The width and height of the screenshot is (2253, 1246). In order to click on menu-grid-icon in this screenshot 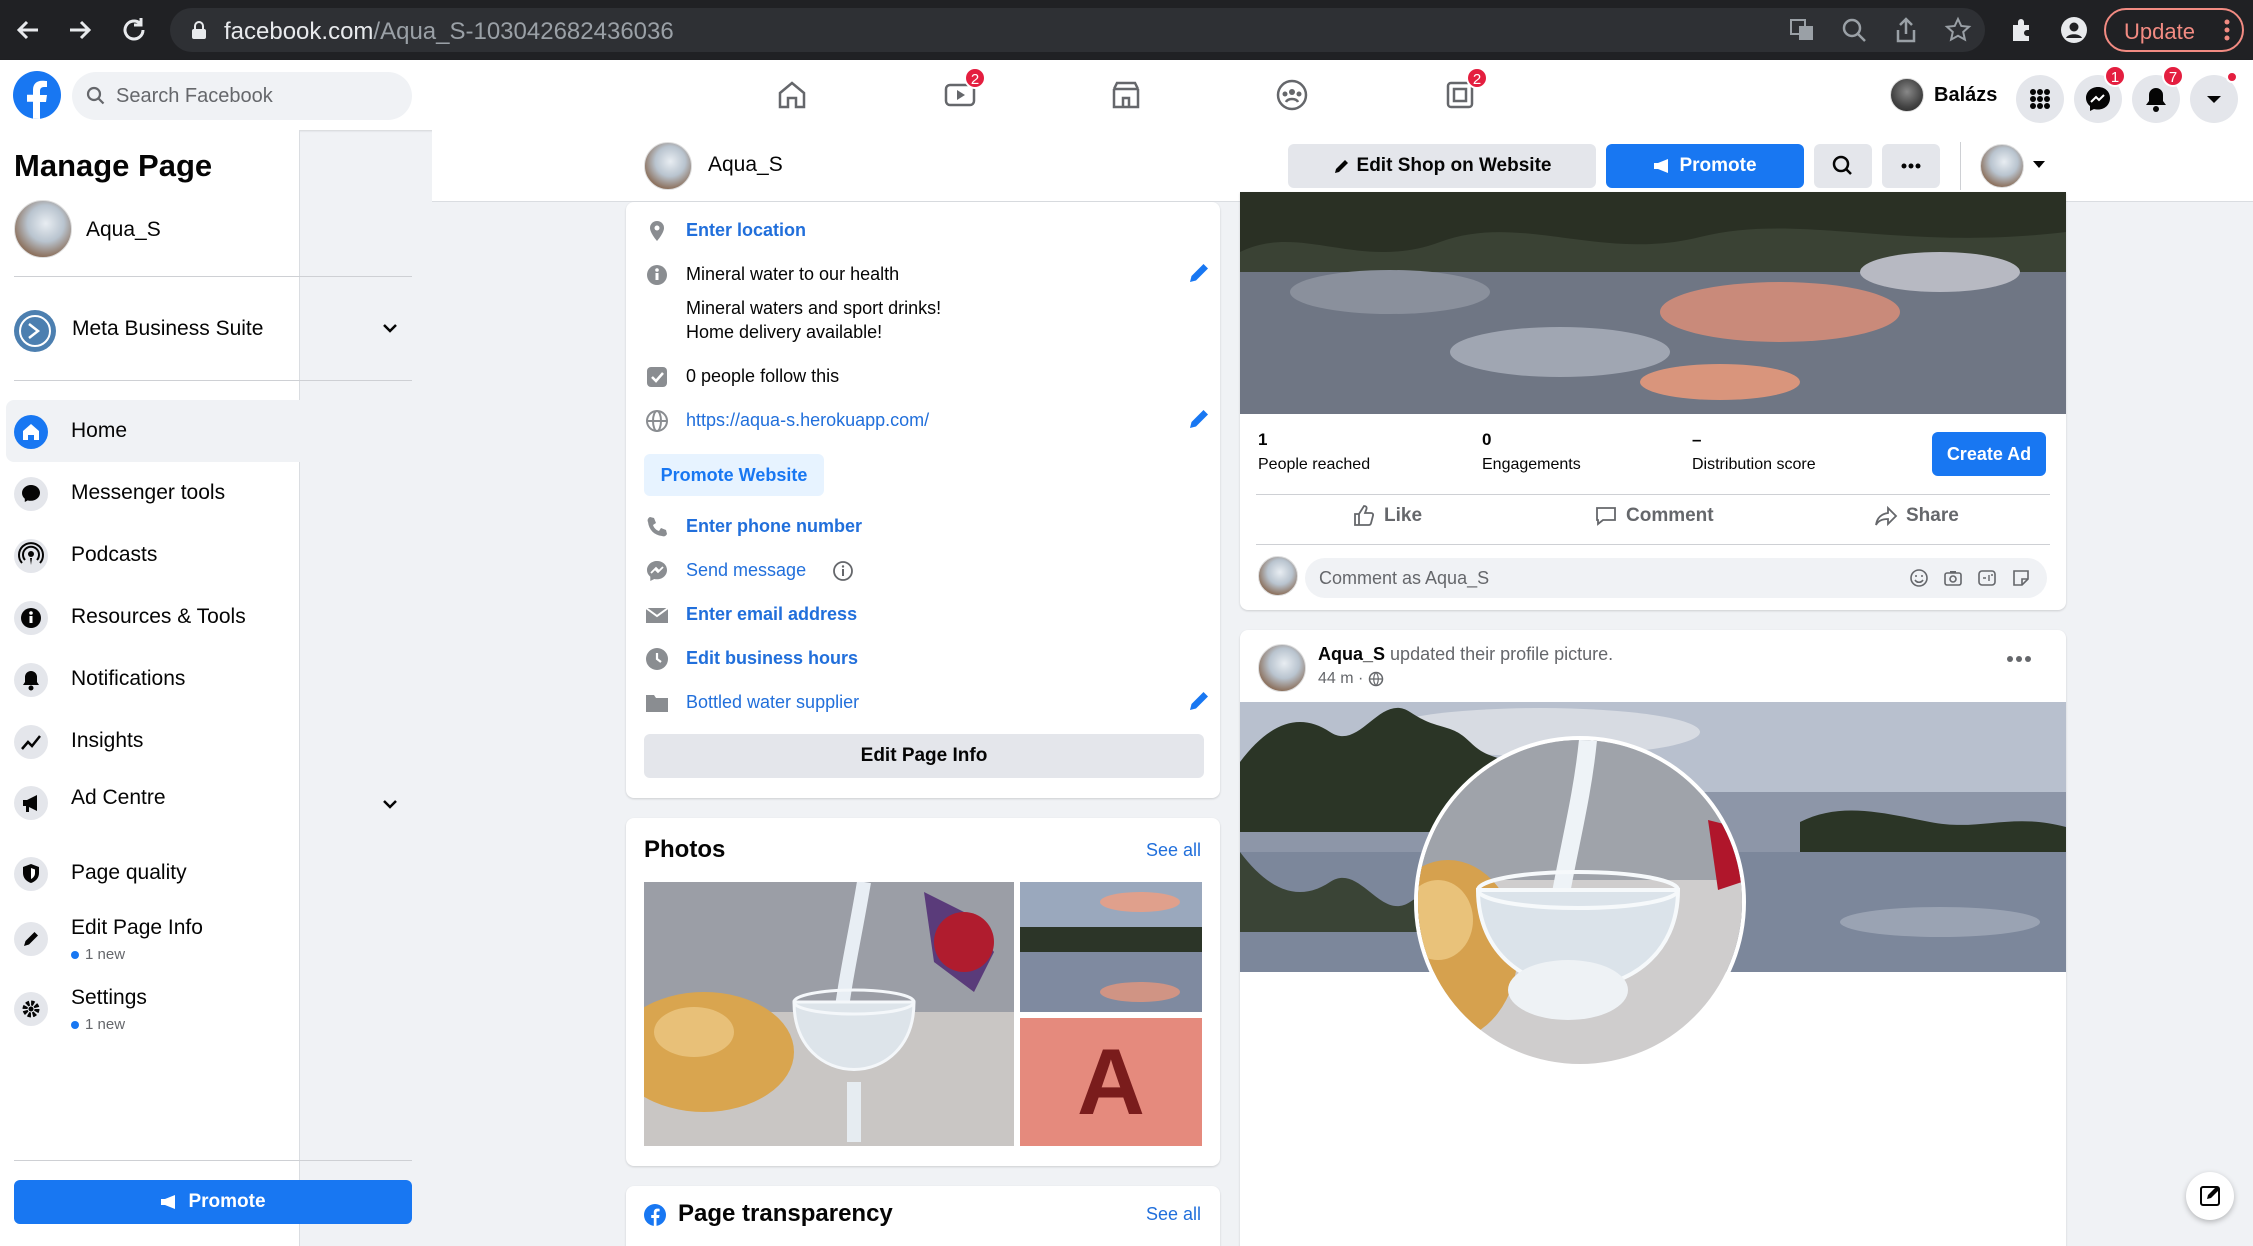, I will do `click(2040, 99)`.